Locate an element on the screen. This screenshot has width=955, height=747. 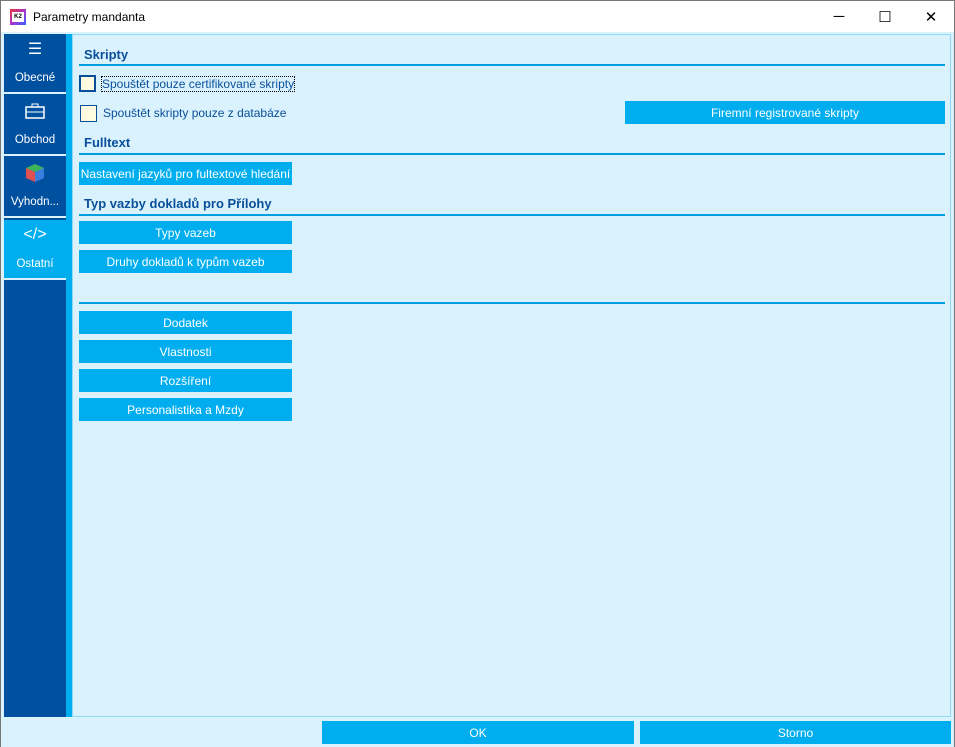
link-types-button: Typy vazeb is located at coordinates (185, 232).